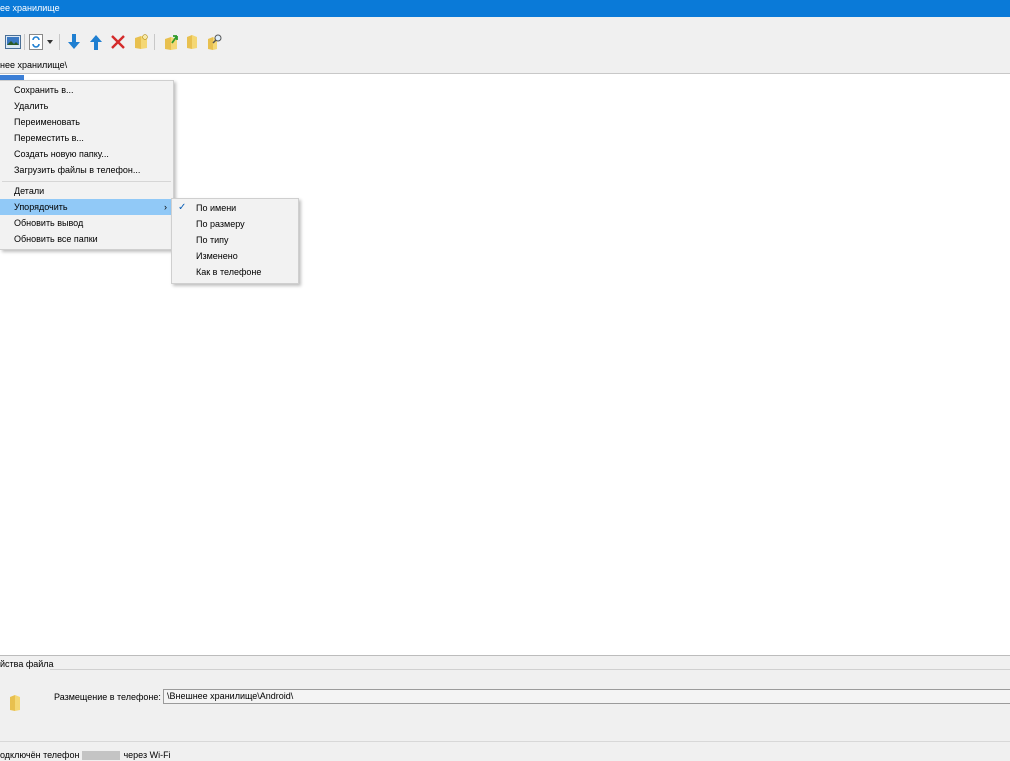  What do you see at coordinates (182, 207) in the screenshot?
I see `checkmark-icon: ✓` at bounding box center [182, 207].